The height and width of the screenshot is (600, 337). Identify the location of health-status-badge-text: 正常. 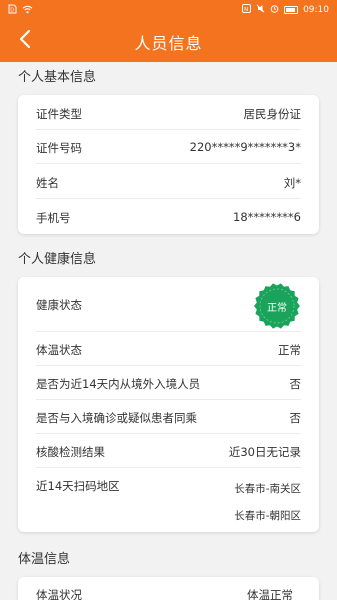
(277, 308).